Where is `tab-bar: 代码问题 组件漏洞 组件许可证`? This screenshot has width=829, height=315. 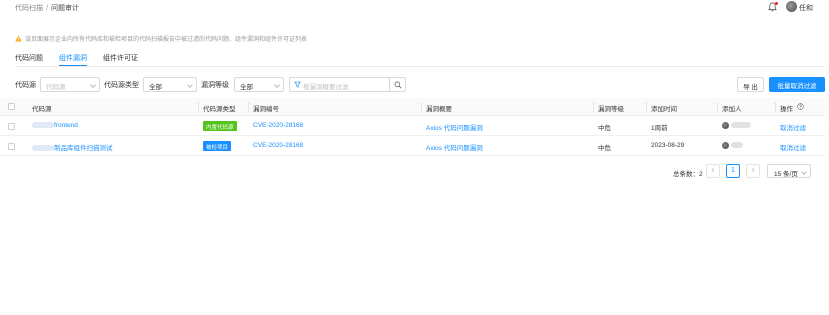 tab-bar: 代码问题 组件漏洞 组件许可证 is located at coordinates (84, 58).